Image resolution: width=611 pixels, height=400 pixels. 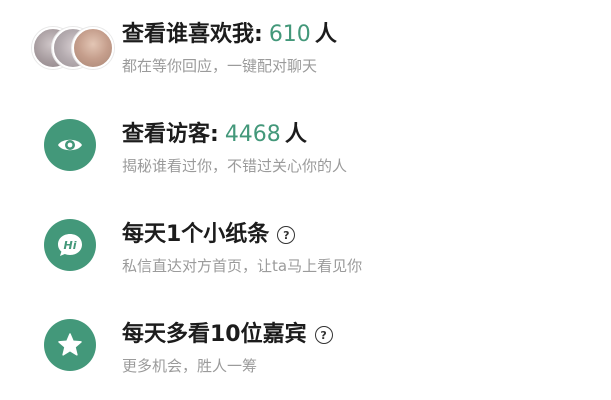 I want to click on visitors-count: 4468, so click(x=252, y=134).